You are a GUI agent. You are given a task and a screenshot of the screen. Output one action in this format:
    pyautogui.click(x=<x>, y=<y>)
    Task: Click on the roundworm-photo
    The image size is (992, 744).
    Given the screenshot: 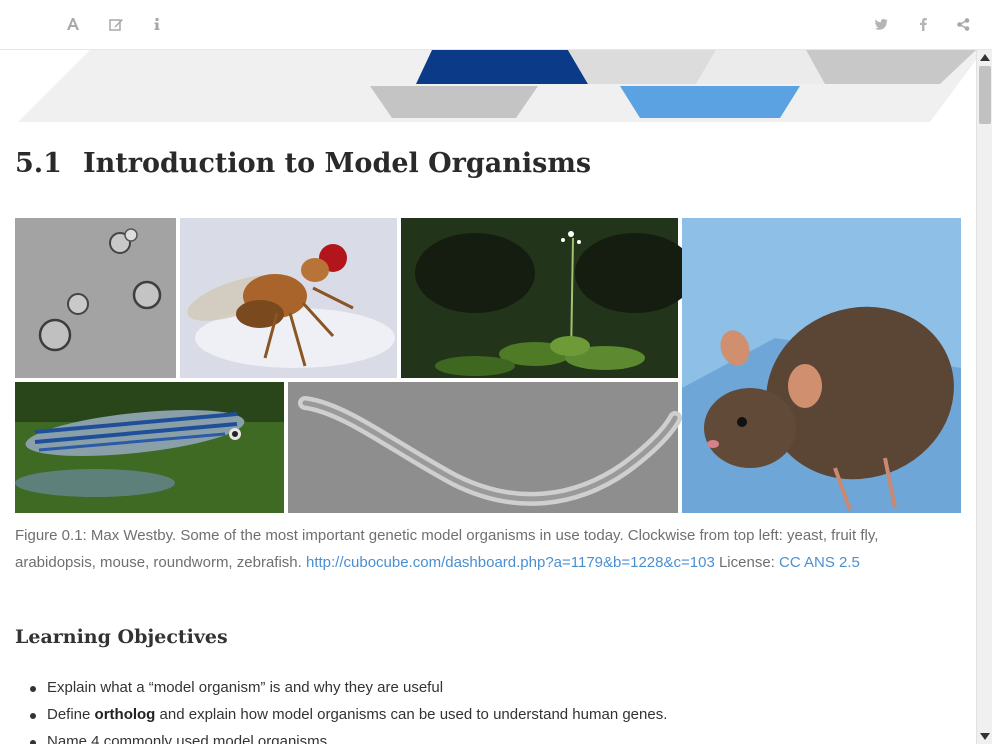 What is the action you would take?
    pyautogui.click(x=485, y=447)
    